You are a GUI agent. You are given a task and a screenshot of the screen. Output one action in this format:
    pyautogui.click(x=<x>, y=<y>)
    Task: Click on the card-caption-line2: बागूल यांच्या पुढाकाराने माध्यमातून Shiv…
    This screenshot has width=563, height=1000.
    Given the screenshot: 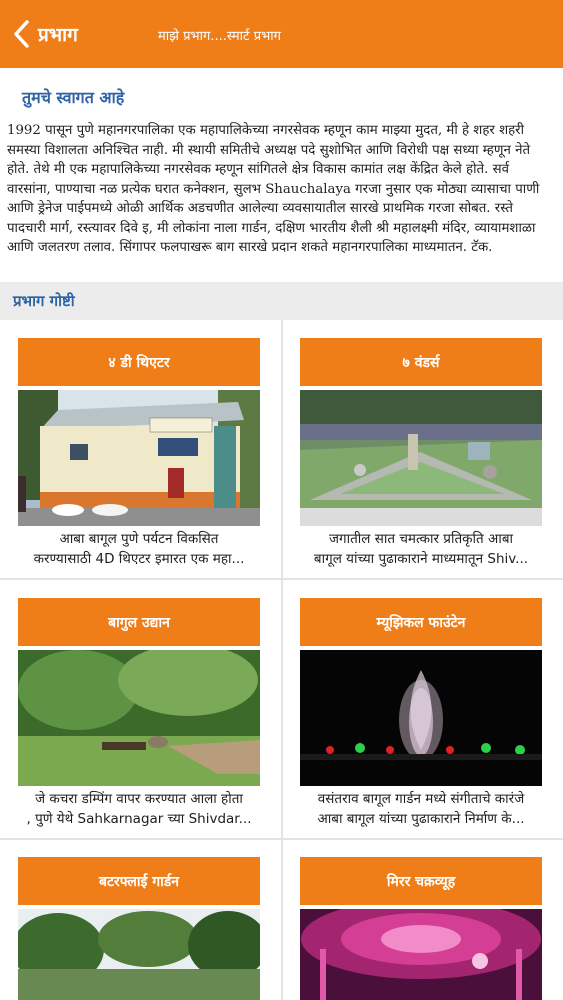 What is the action you would take?
    pyautogui.click(x=421, y=559)
    